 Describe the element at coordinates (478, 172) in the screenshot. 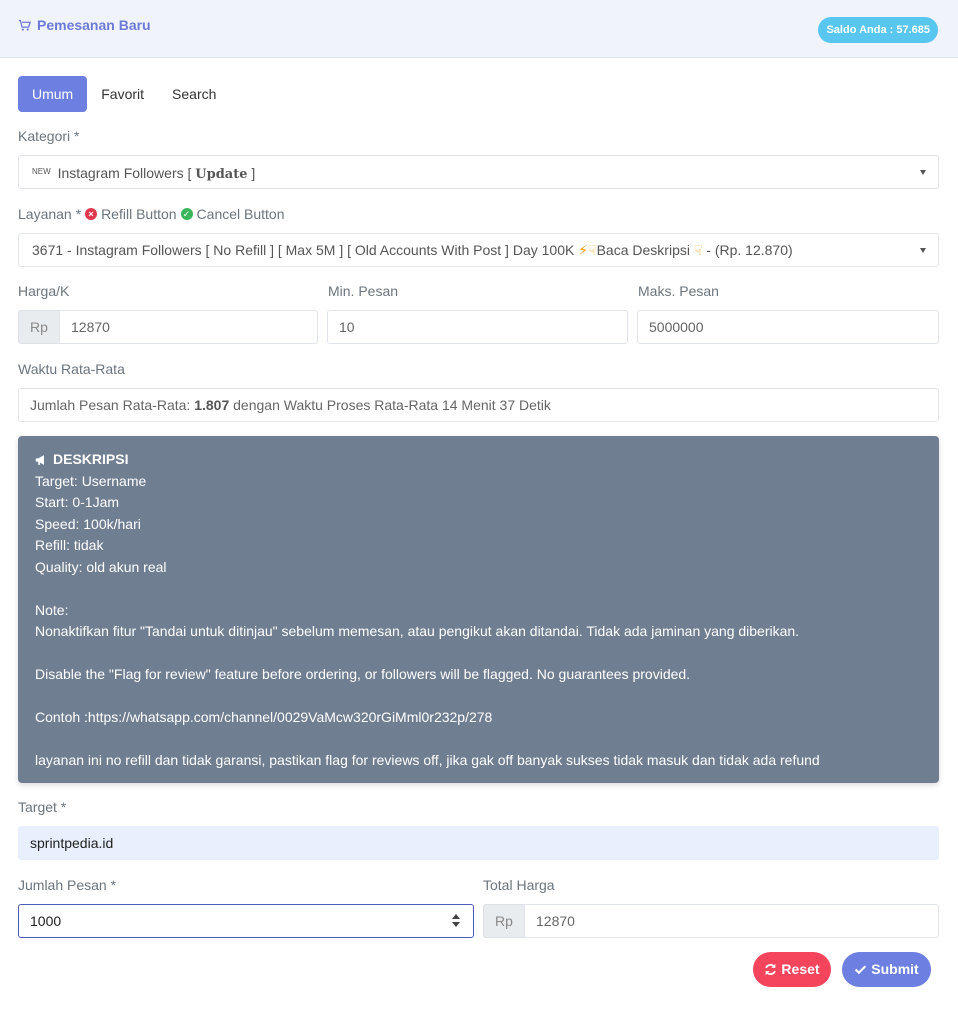

I see `kategori-select: NEW Instagram Followers [ Update ]` at that location.